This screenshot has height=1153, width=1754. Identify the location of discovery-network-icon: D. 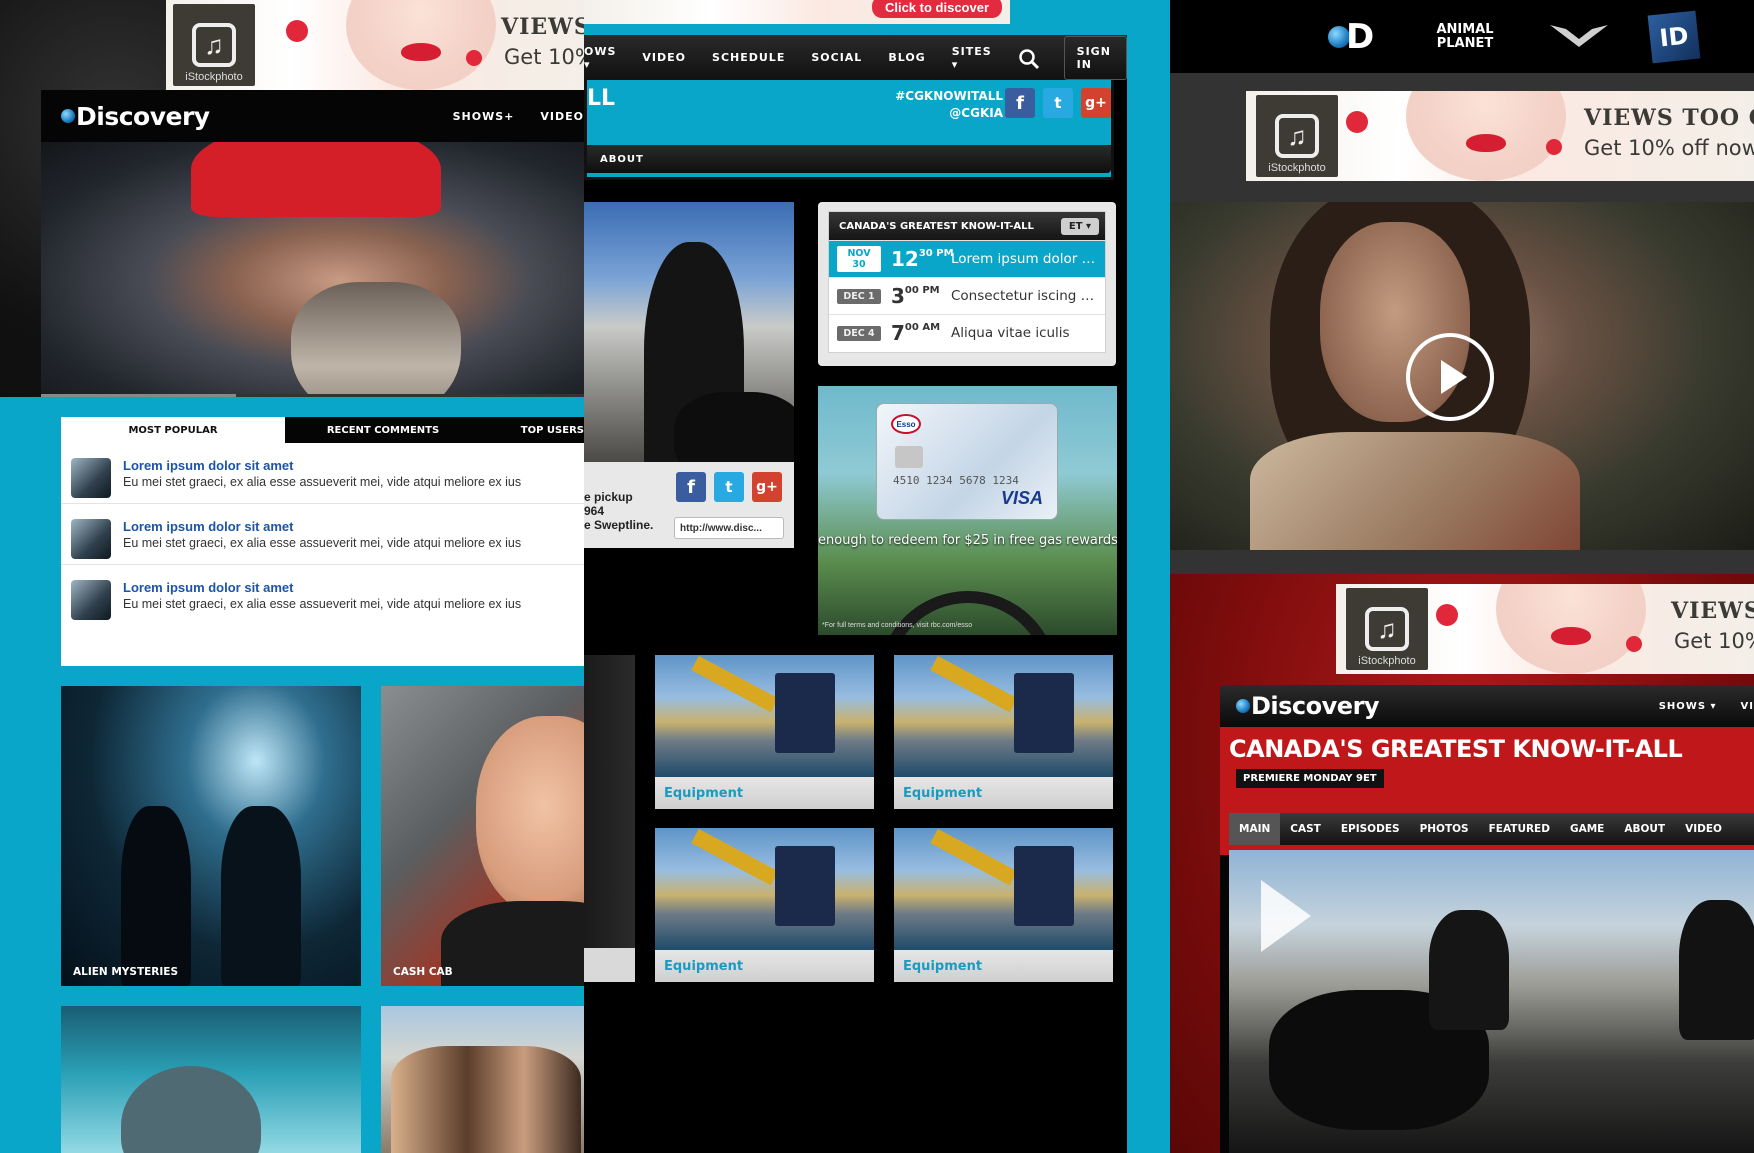
(1353, 37).